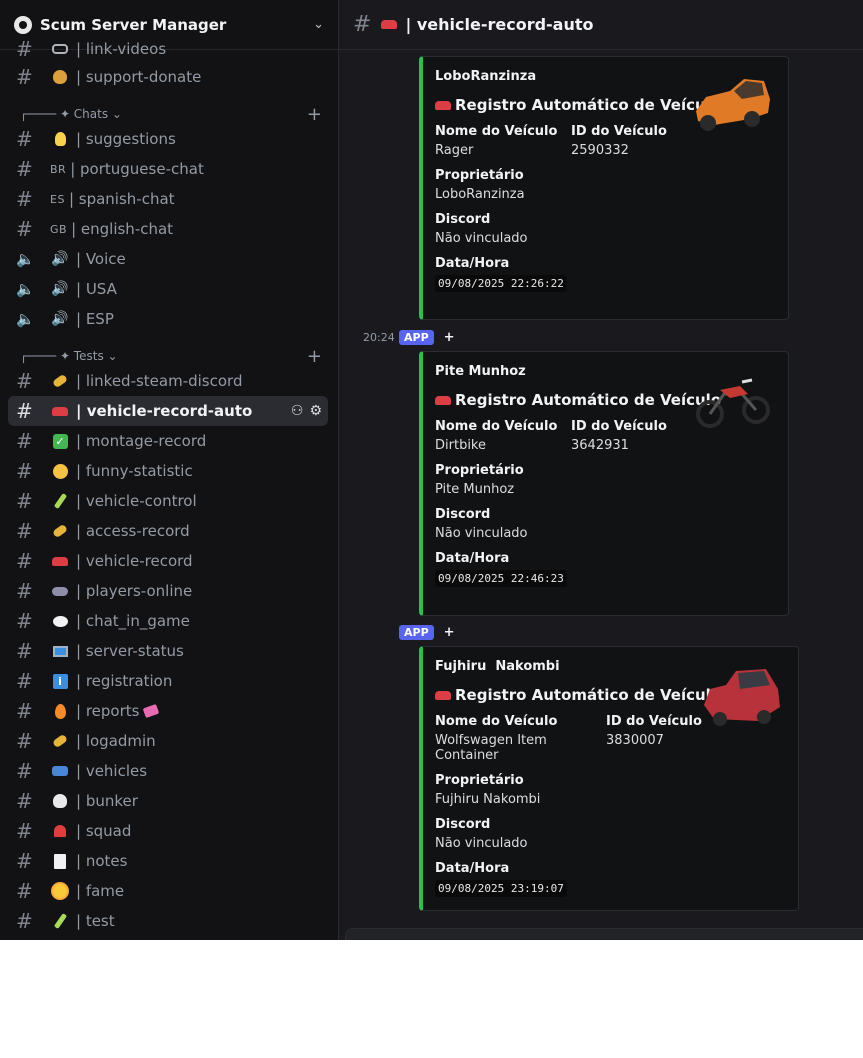 The height and width of the screenshot is (1058, 863). I want to click on category-chats: ┌──── ✦ Chats ⌄ +, so click(174, 114).